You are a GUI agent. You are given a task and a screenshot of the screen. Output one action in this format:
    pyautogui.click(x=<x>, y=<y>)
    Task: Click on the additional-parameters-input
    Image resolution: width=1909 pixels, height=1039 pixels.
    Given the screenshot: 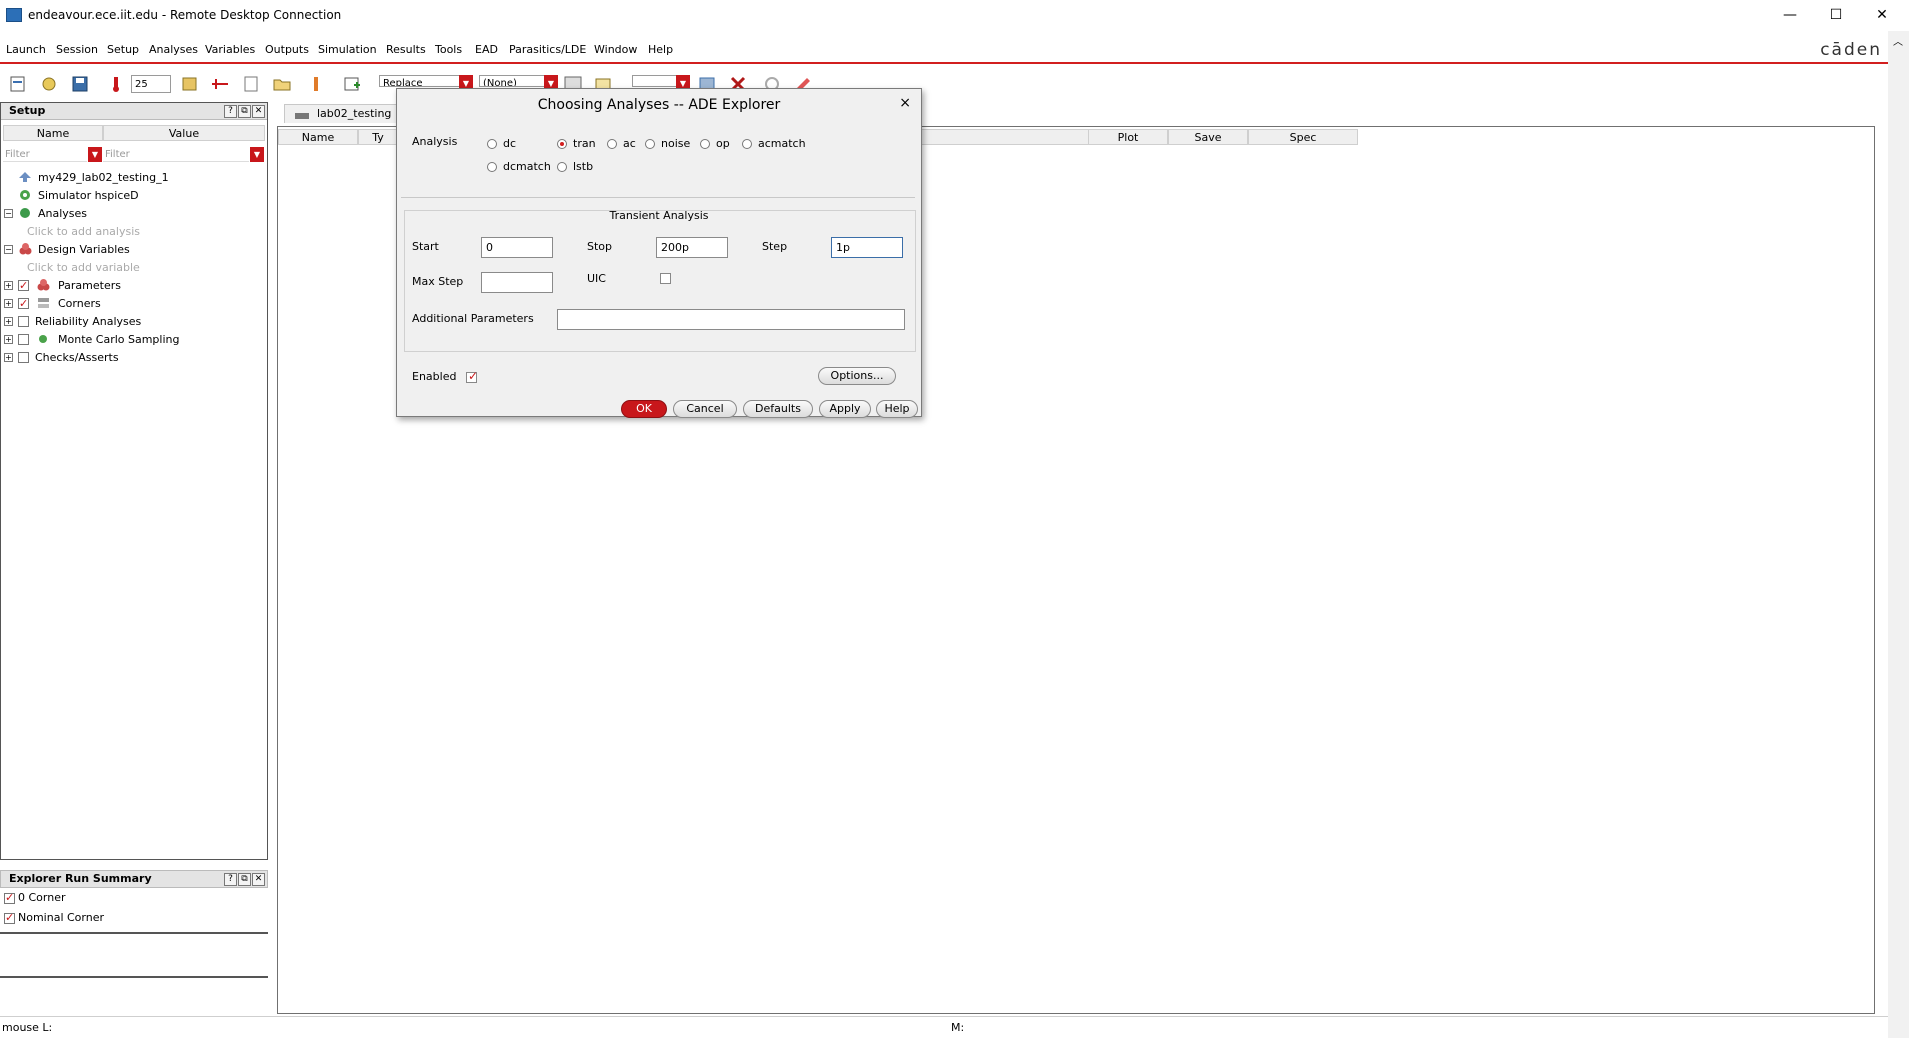 What is the action you would take?
    pyautogui.click(x=731, y=319)
    